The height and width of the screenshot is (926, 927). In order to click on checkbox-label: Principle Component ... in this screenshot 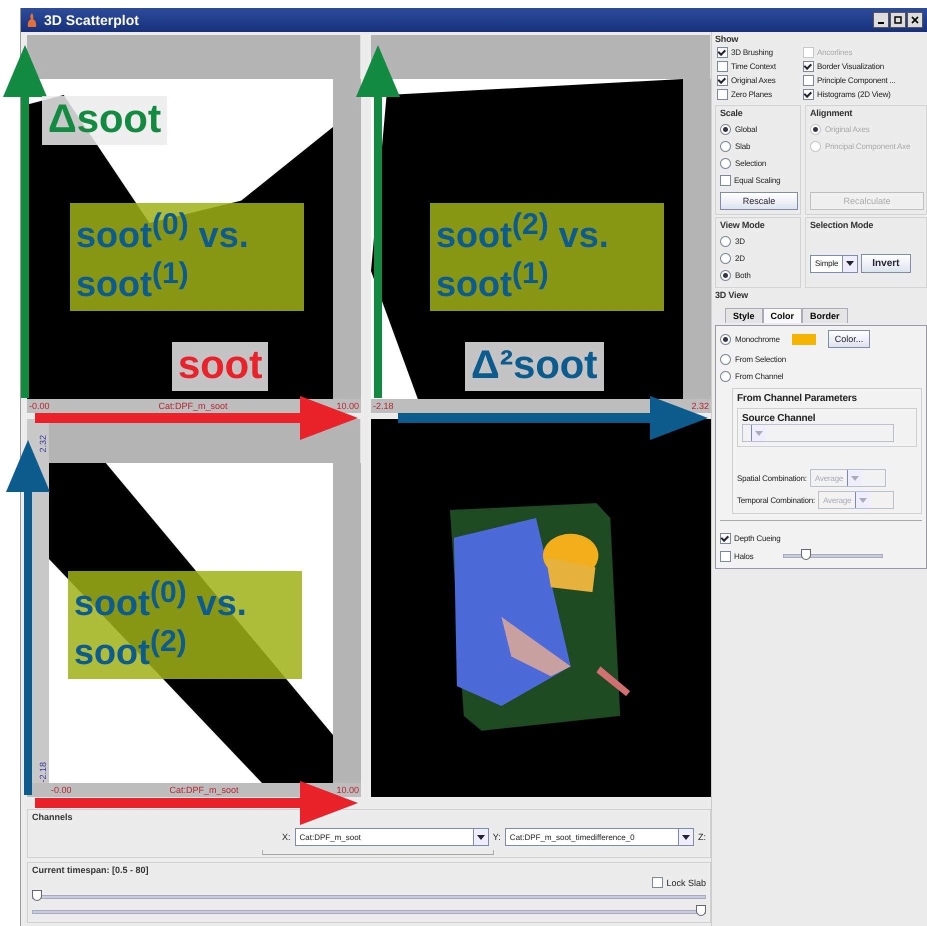, I will do `click(856, 80)`.